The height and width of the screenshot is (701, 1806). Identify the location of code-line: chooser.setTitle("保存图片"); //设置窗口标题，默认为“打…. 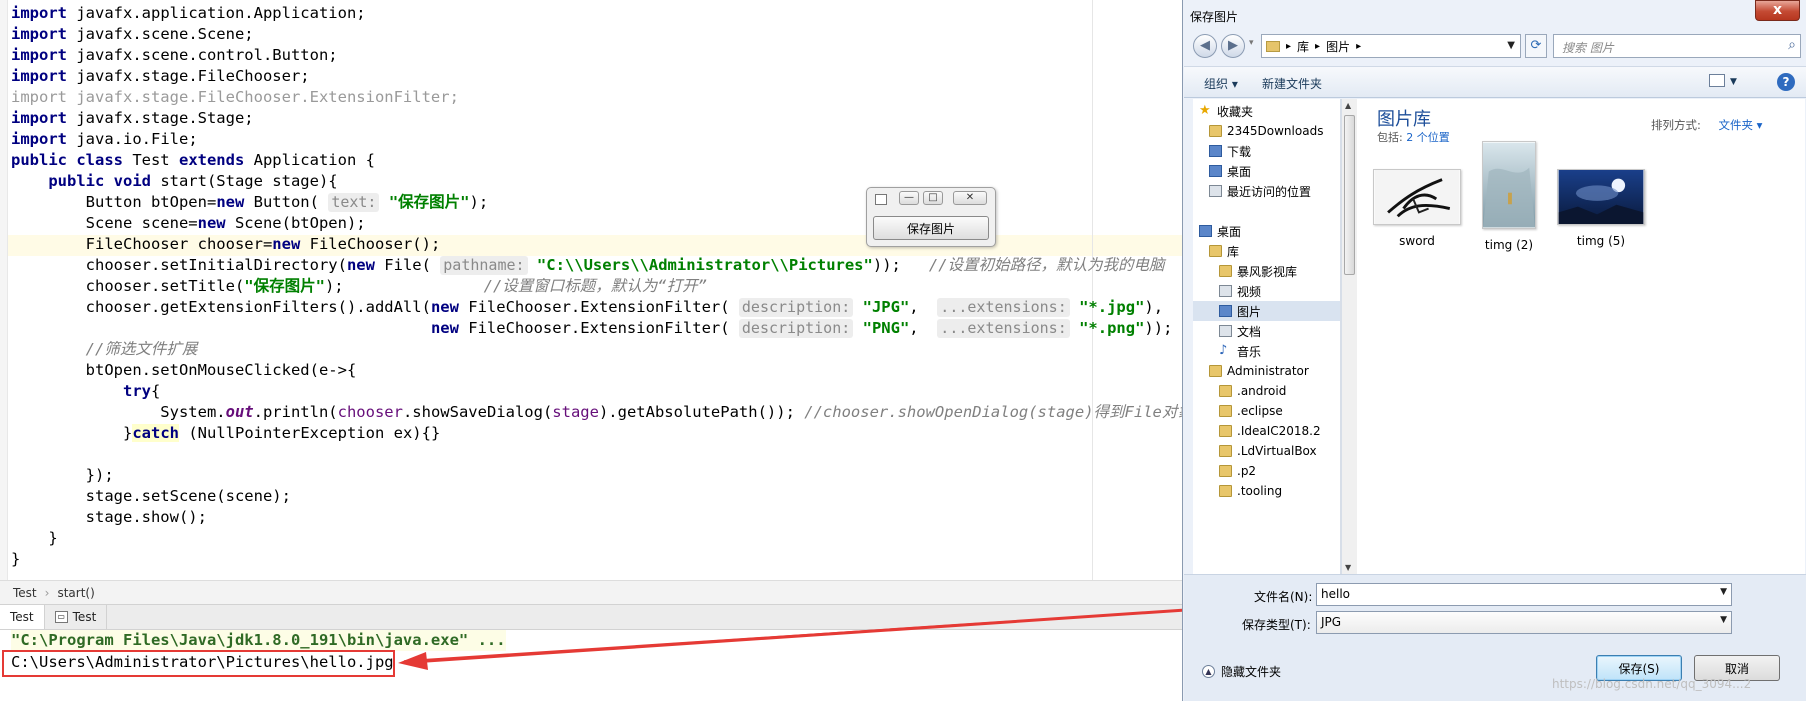
(602, 286).